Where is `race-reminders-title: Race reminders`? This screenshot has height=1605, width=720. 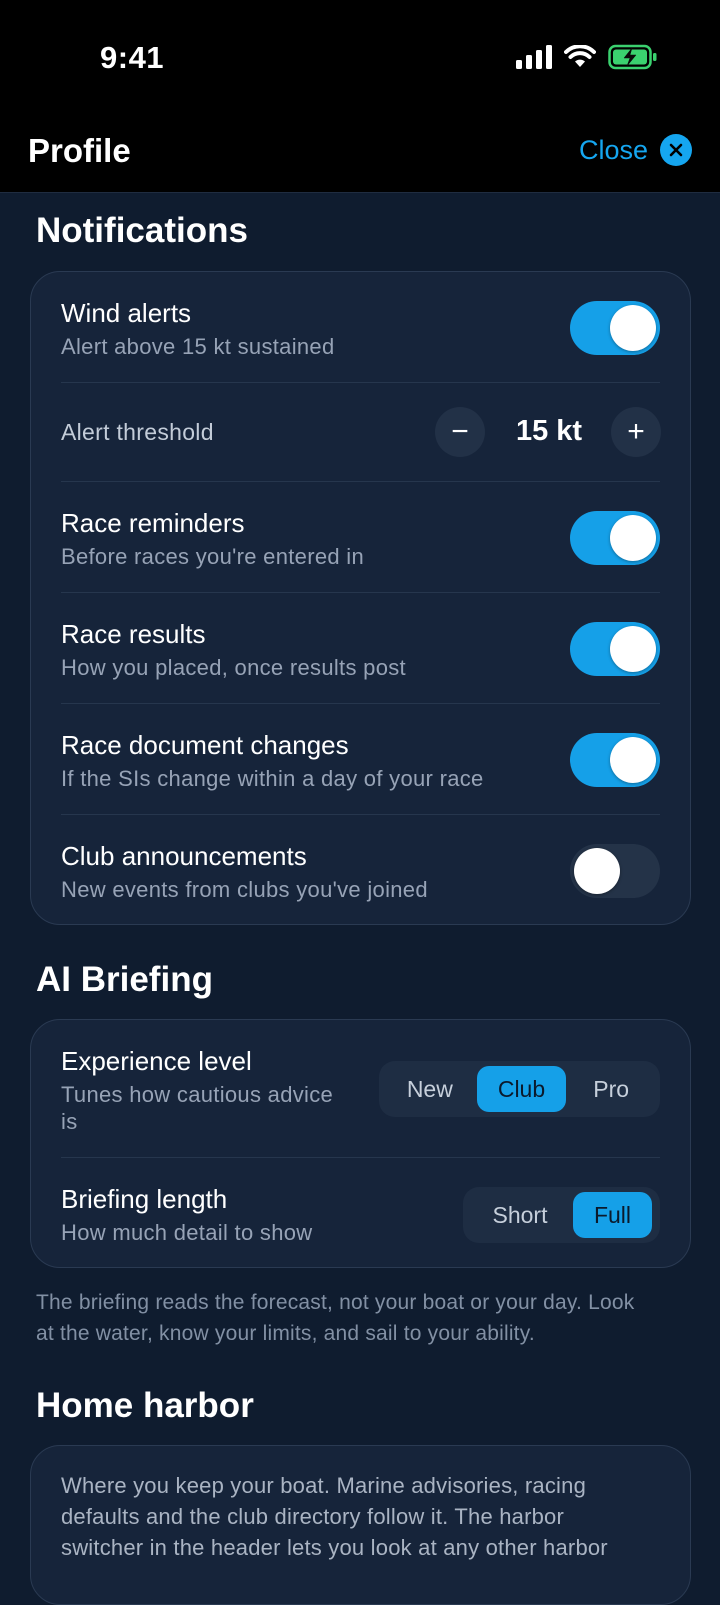 race-reminders-title: Race reminders is located at coordinates (153, 523).